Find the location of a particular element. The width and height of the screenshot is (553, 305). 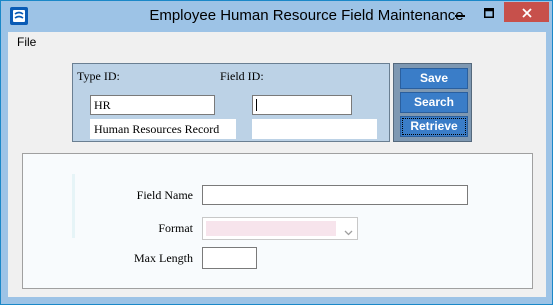

format-label: Format is located at coordinates (175, 228).